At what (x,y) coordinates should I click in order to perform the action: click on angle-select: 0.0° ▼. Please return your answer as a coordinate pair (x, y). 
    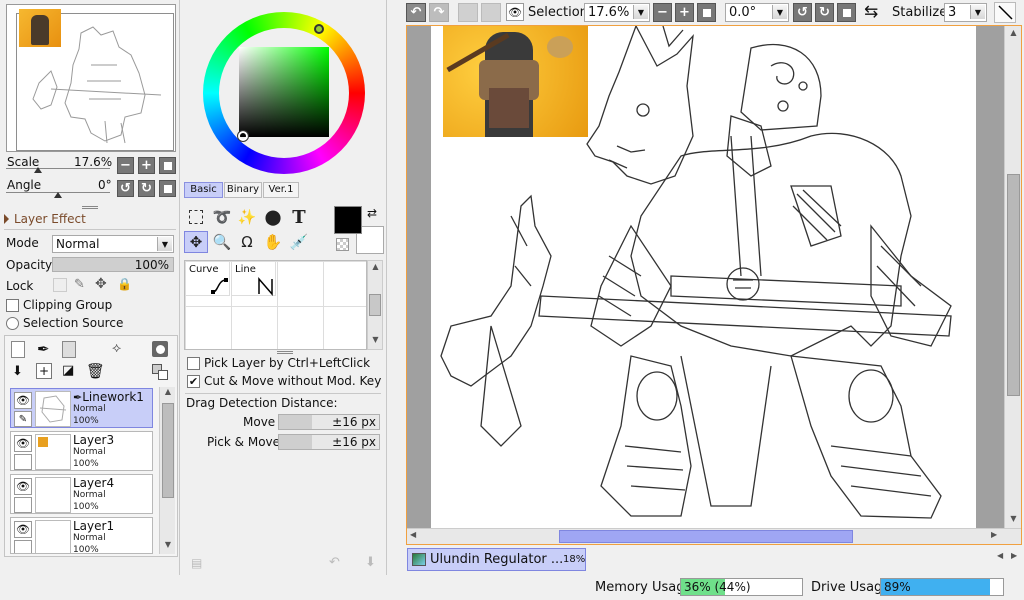
    Looking at the image, I should click on (757, 12).